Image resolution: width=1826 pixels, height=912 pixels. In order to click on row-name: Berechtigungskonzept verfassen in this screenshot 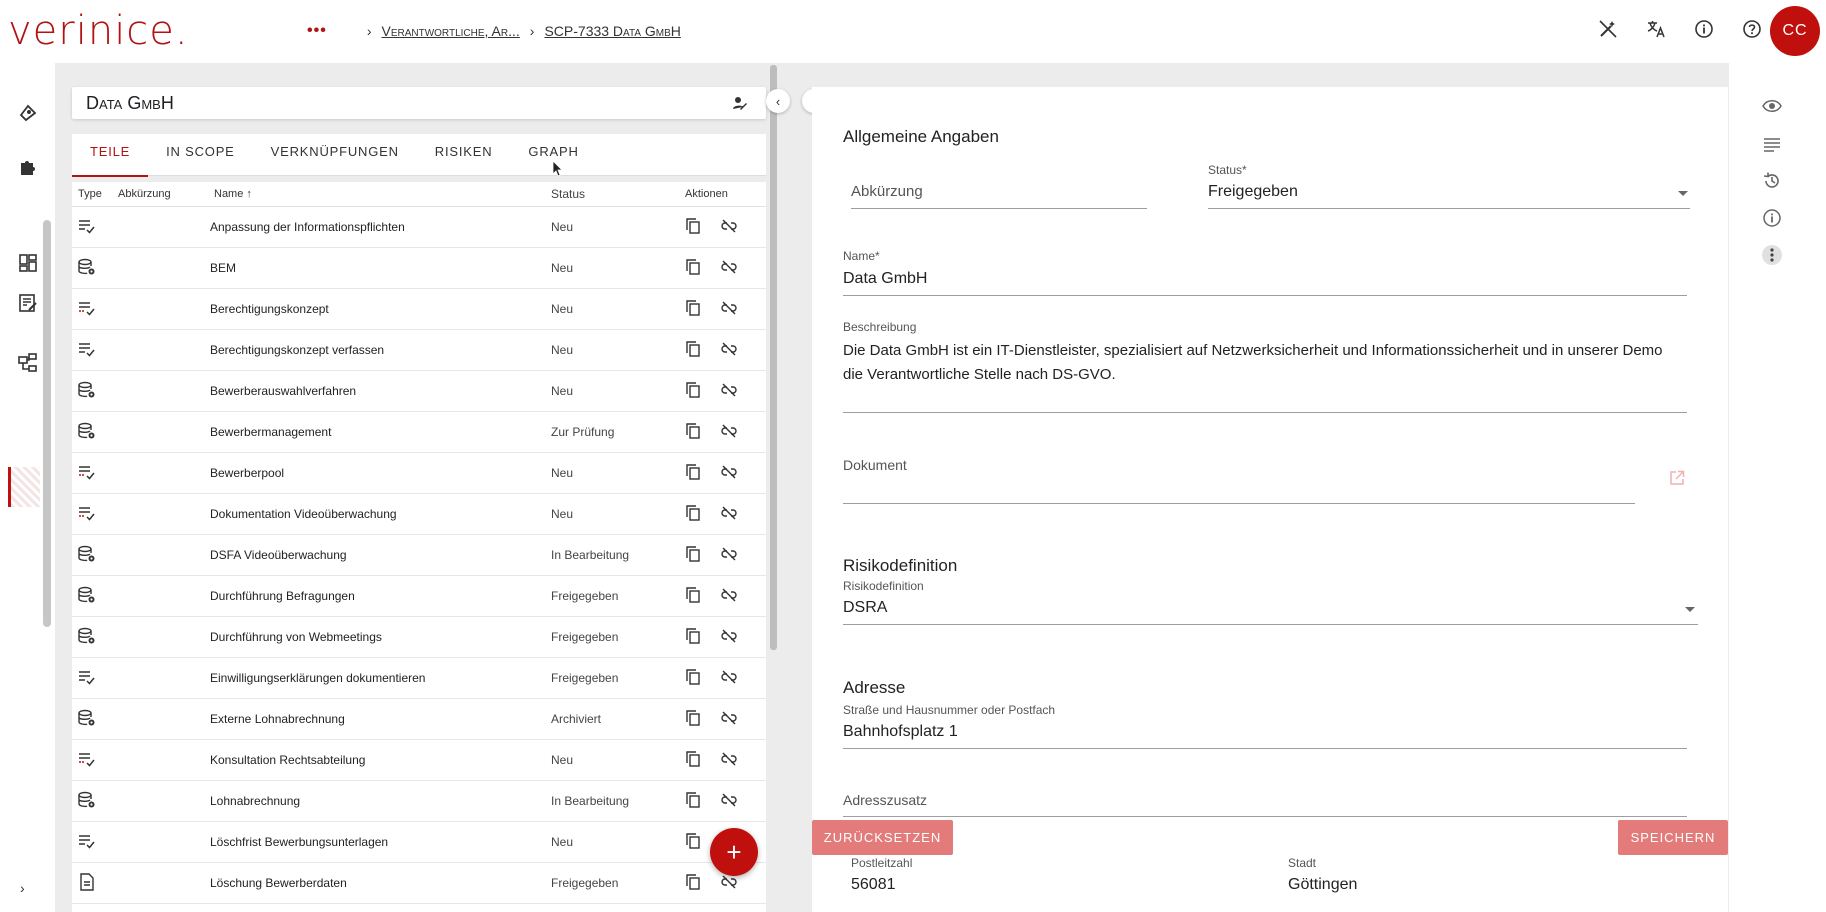, I will do `click(380, 350)`.